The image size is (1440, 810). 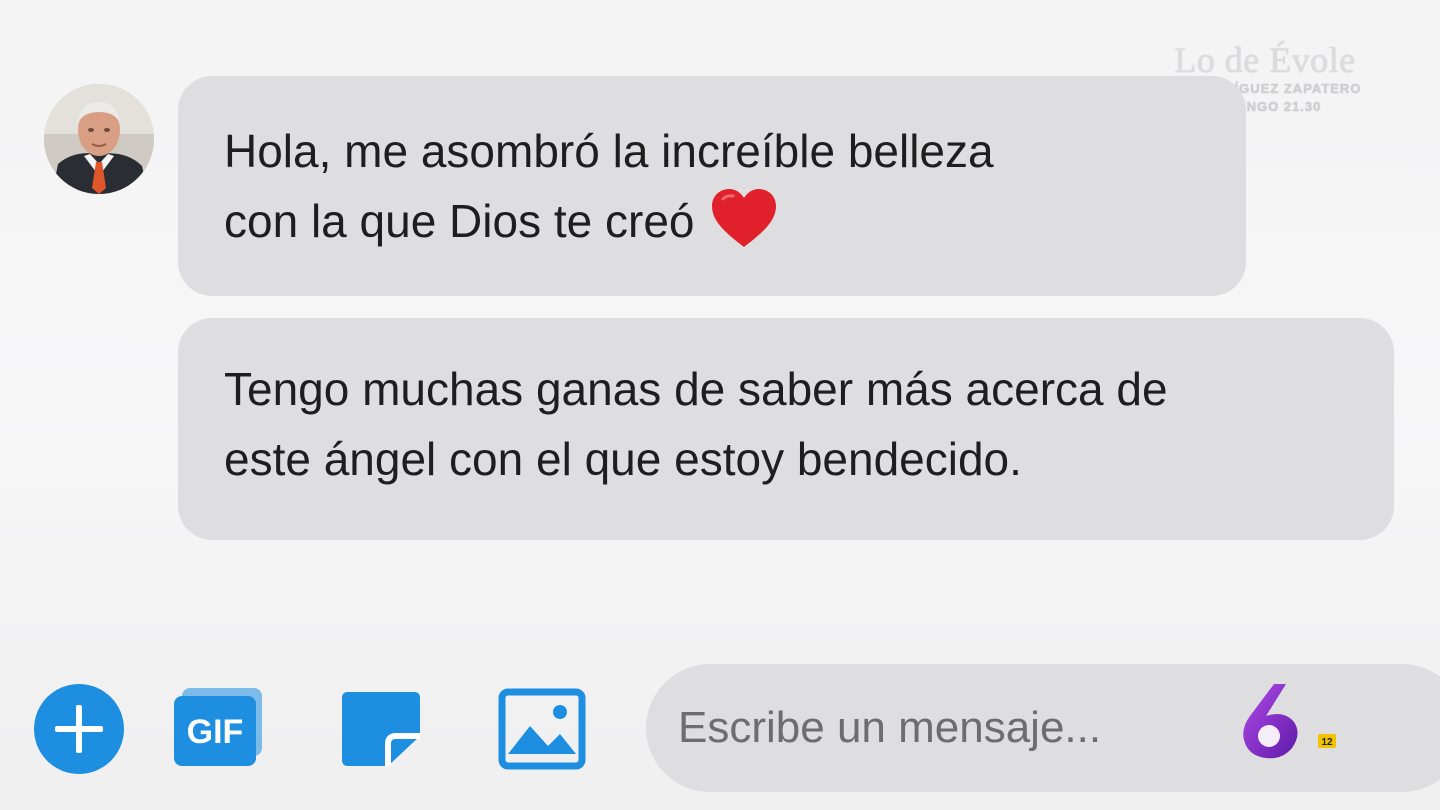 I want to click on message-text-line: este ángel con el que estoy bendecido., so click(x=623, y=459).